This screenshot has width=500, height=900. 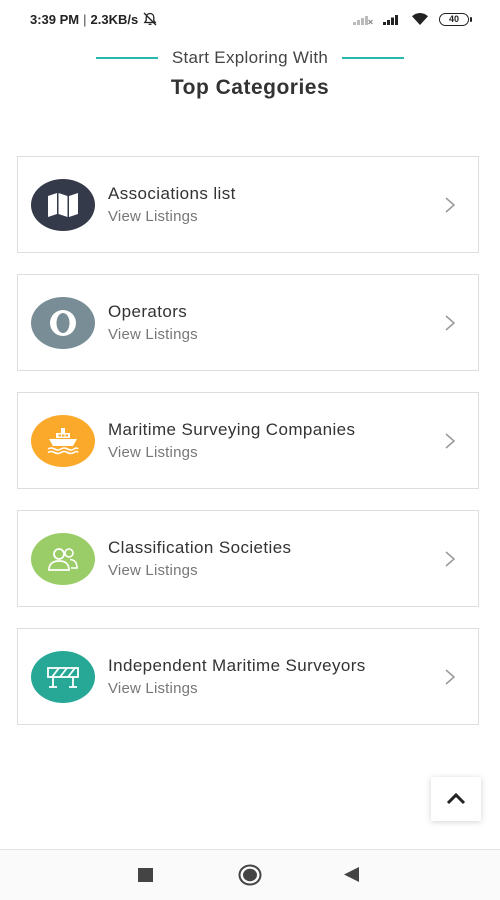 I want to click on section-heading: Start Exploring With Top Categories, so click(x=250, y=74).